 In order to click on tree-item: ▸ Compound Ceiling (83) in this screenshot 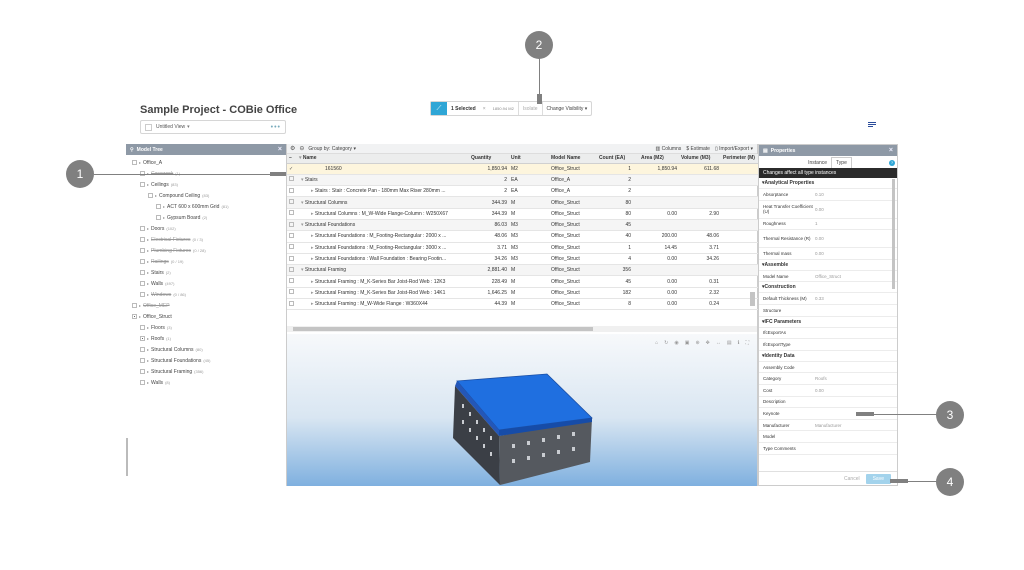, I will do `click(206, 195)`.